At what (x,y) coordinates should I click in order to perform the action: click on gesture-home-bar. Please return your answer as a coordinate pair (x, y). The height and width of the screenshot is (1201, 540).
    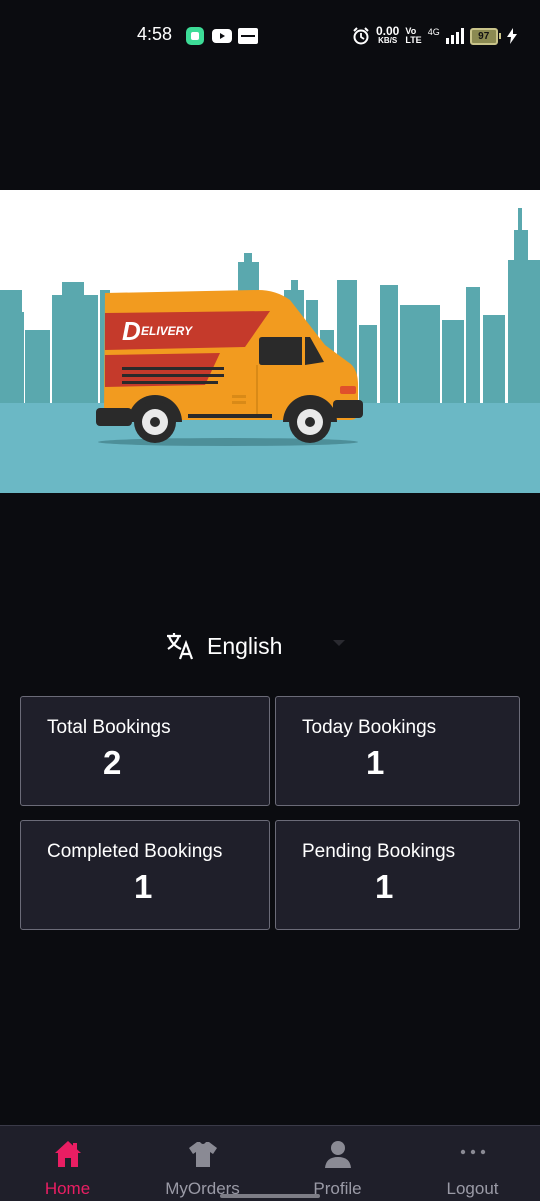
    Looking at the image, I should click on (270, 1196).